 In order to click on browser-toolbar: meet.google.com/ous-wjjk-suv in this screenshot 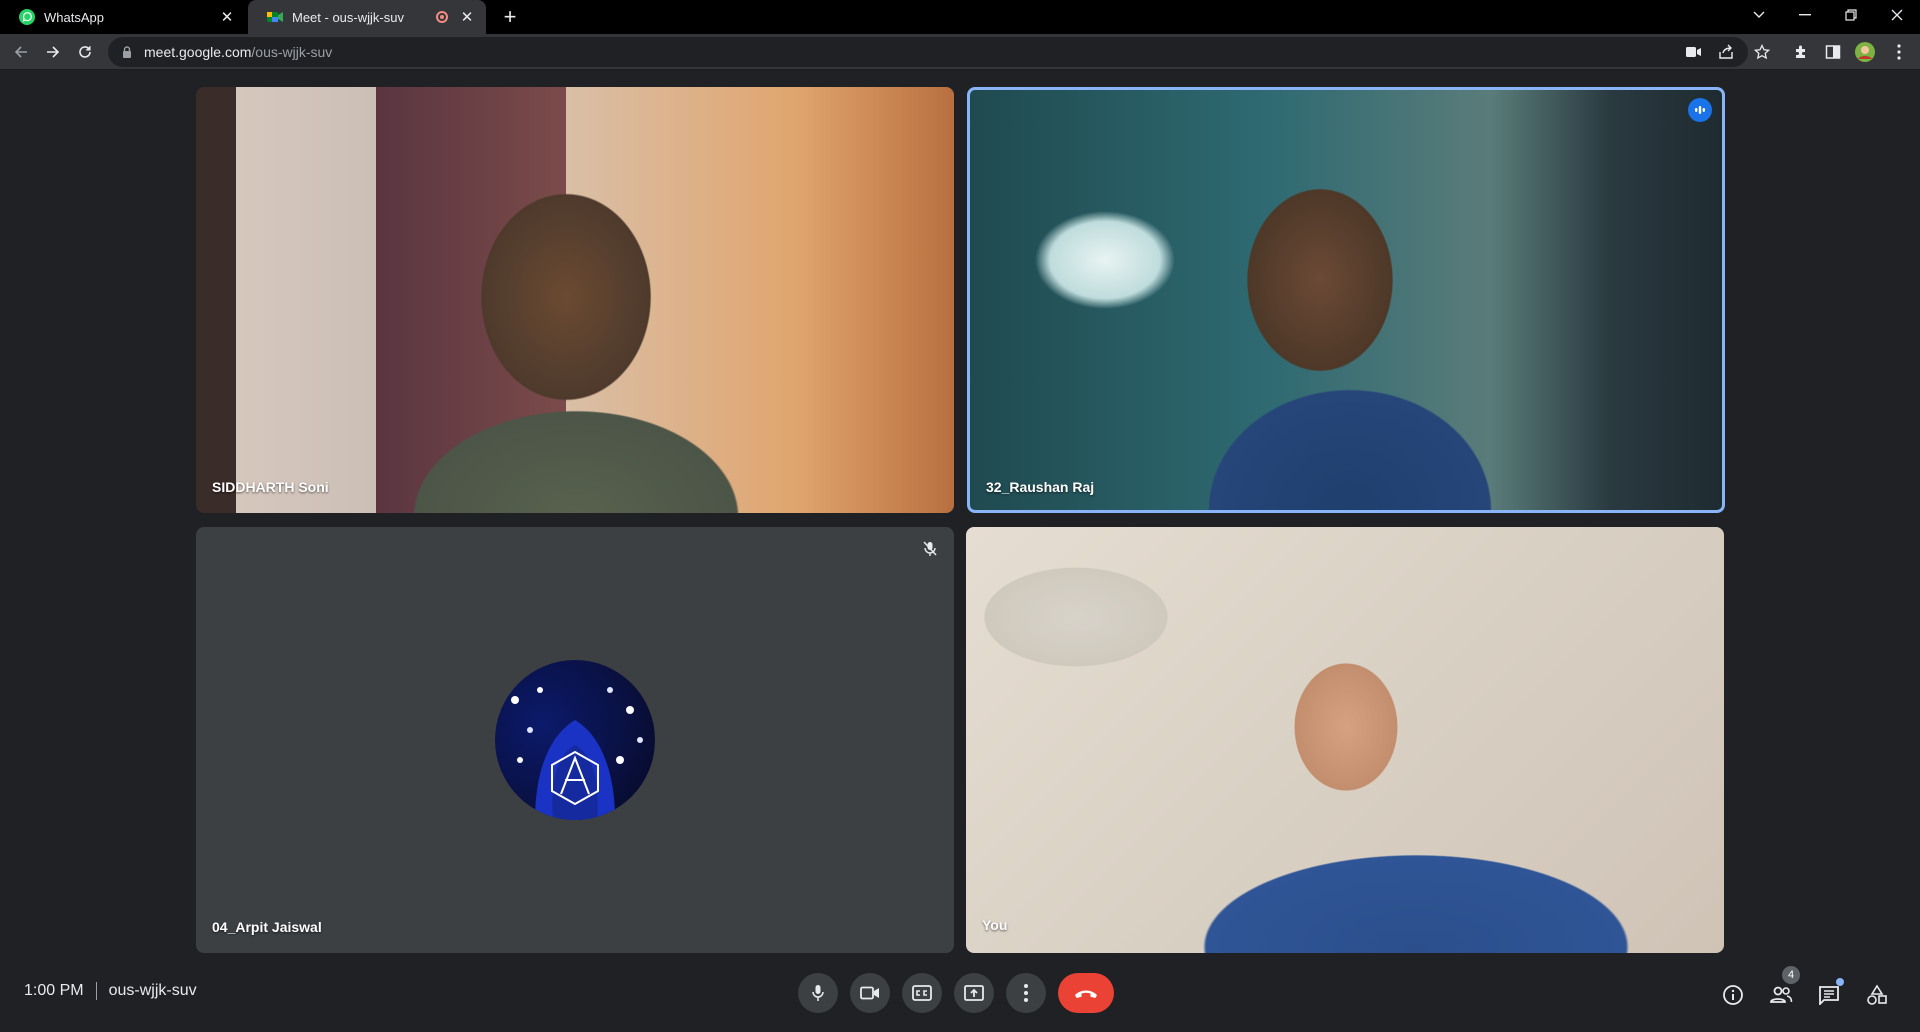, I will do `click(960, 52)`.